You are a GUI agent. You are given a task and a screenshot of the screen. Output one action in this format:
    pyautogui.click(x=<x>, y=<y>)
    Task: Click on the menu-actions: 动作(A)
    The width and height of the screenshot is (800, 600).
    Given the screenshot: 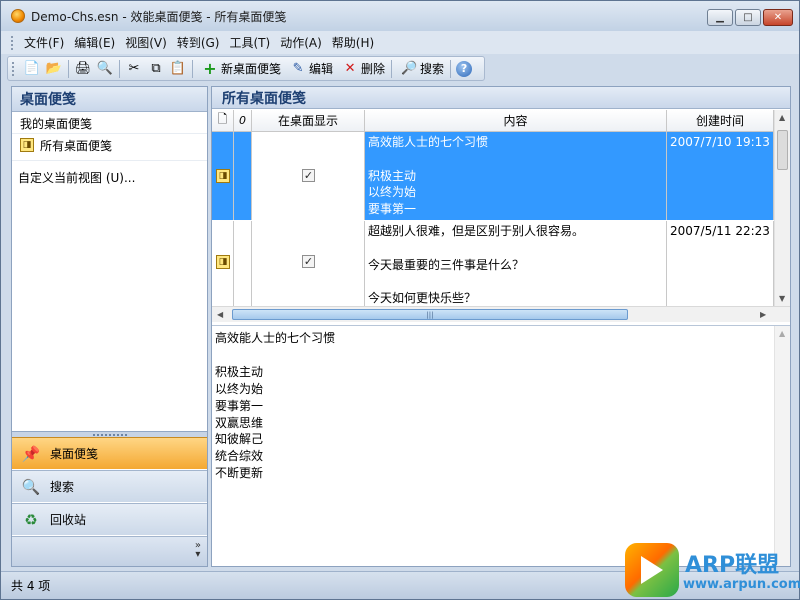 What is the action you would take?
    pyautogui.click(x=301, y=42)
    